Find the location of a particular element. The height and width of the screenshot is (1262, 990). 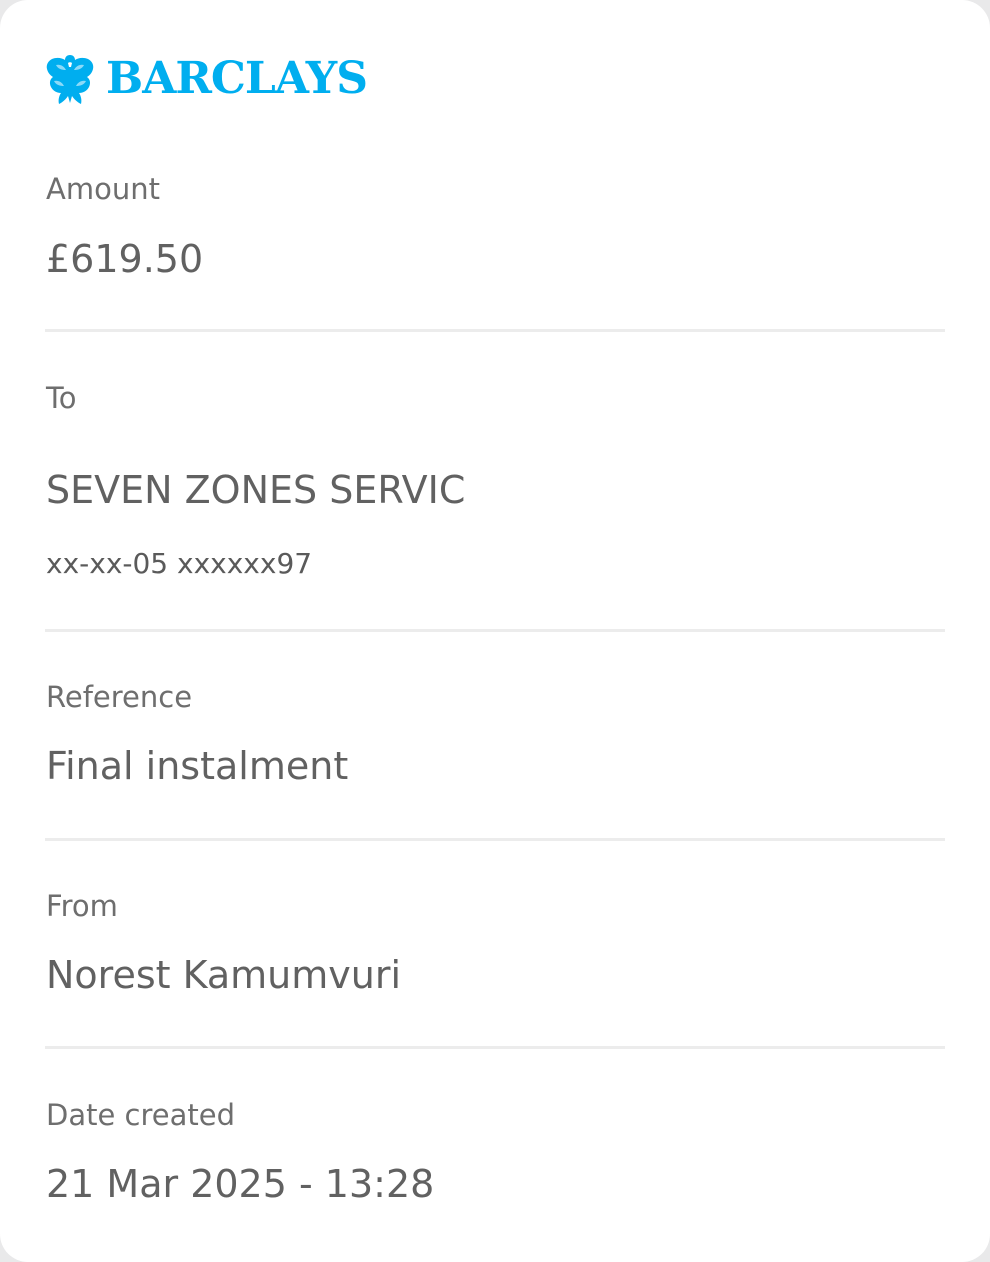

to-value: SEVEN ZONES SERVIC is located at coordinates (256, 490).